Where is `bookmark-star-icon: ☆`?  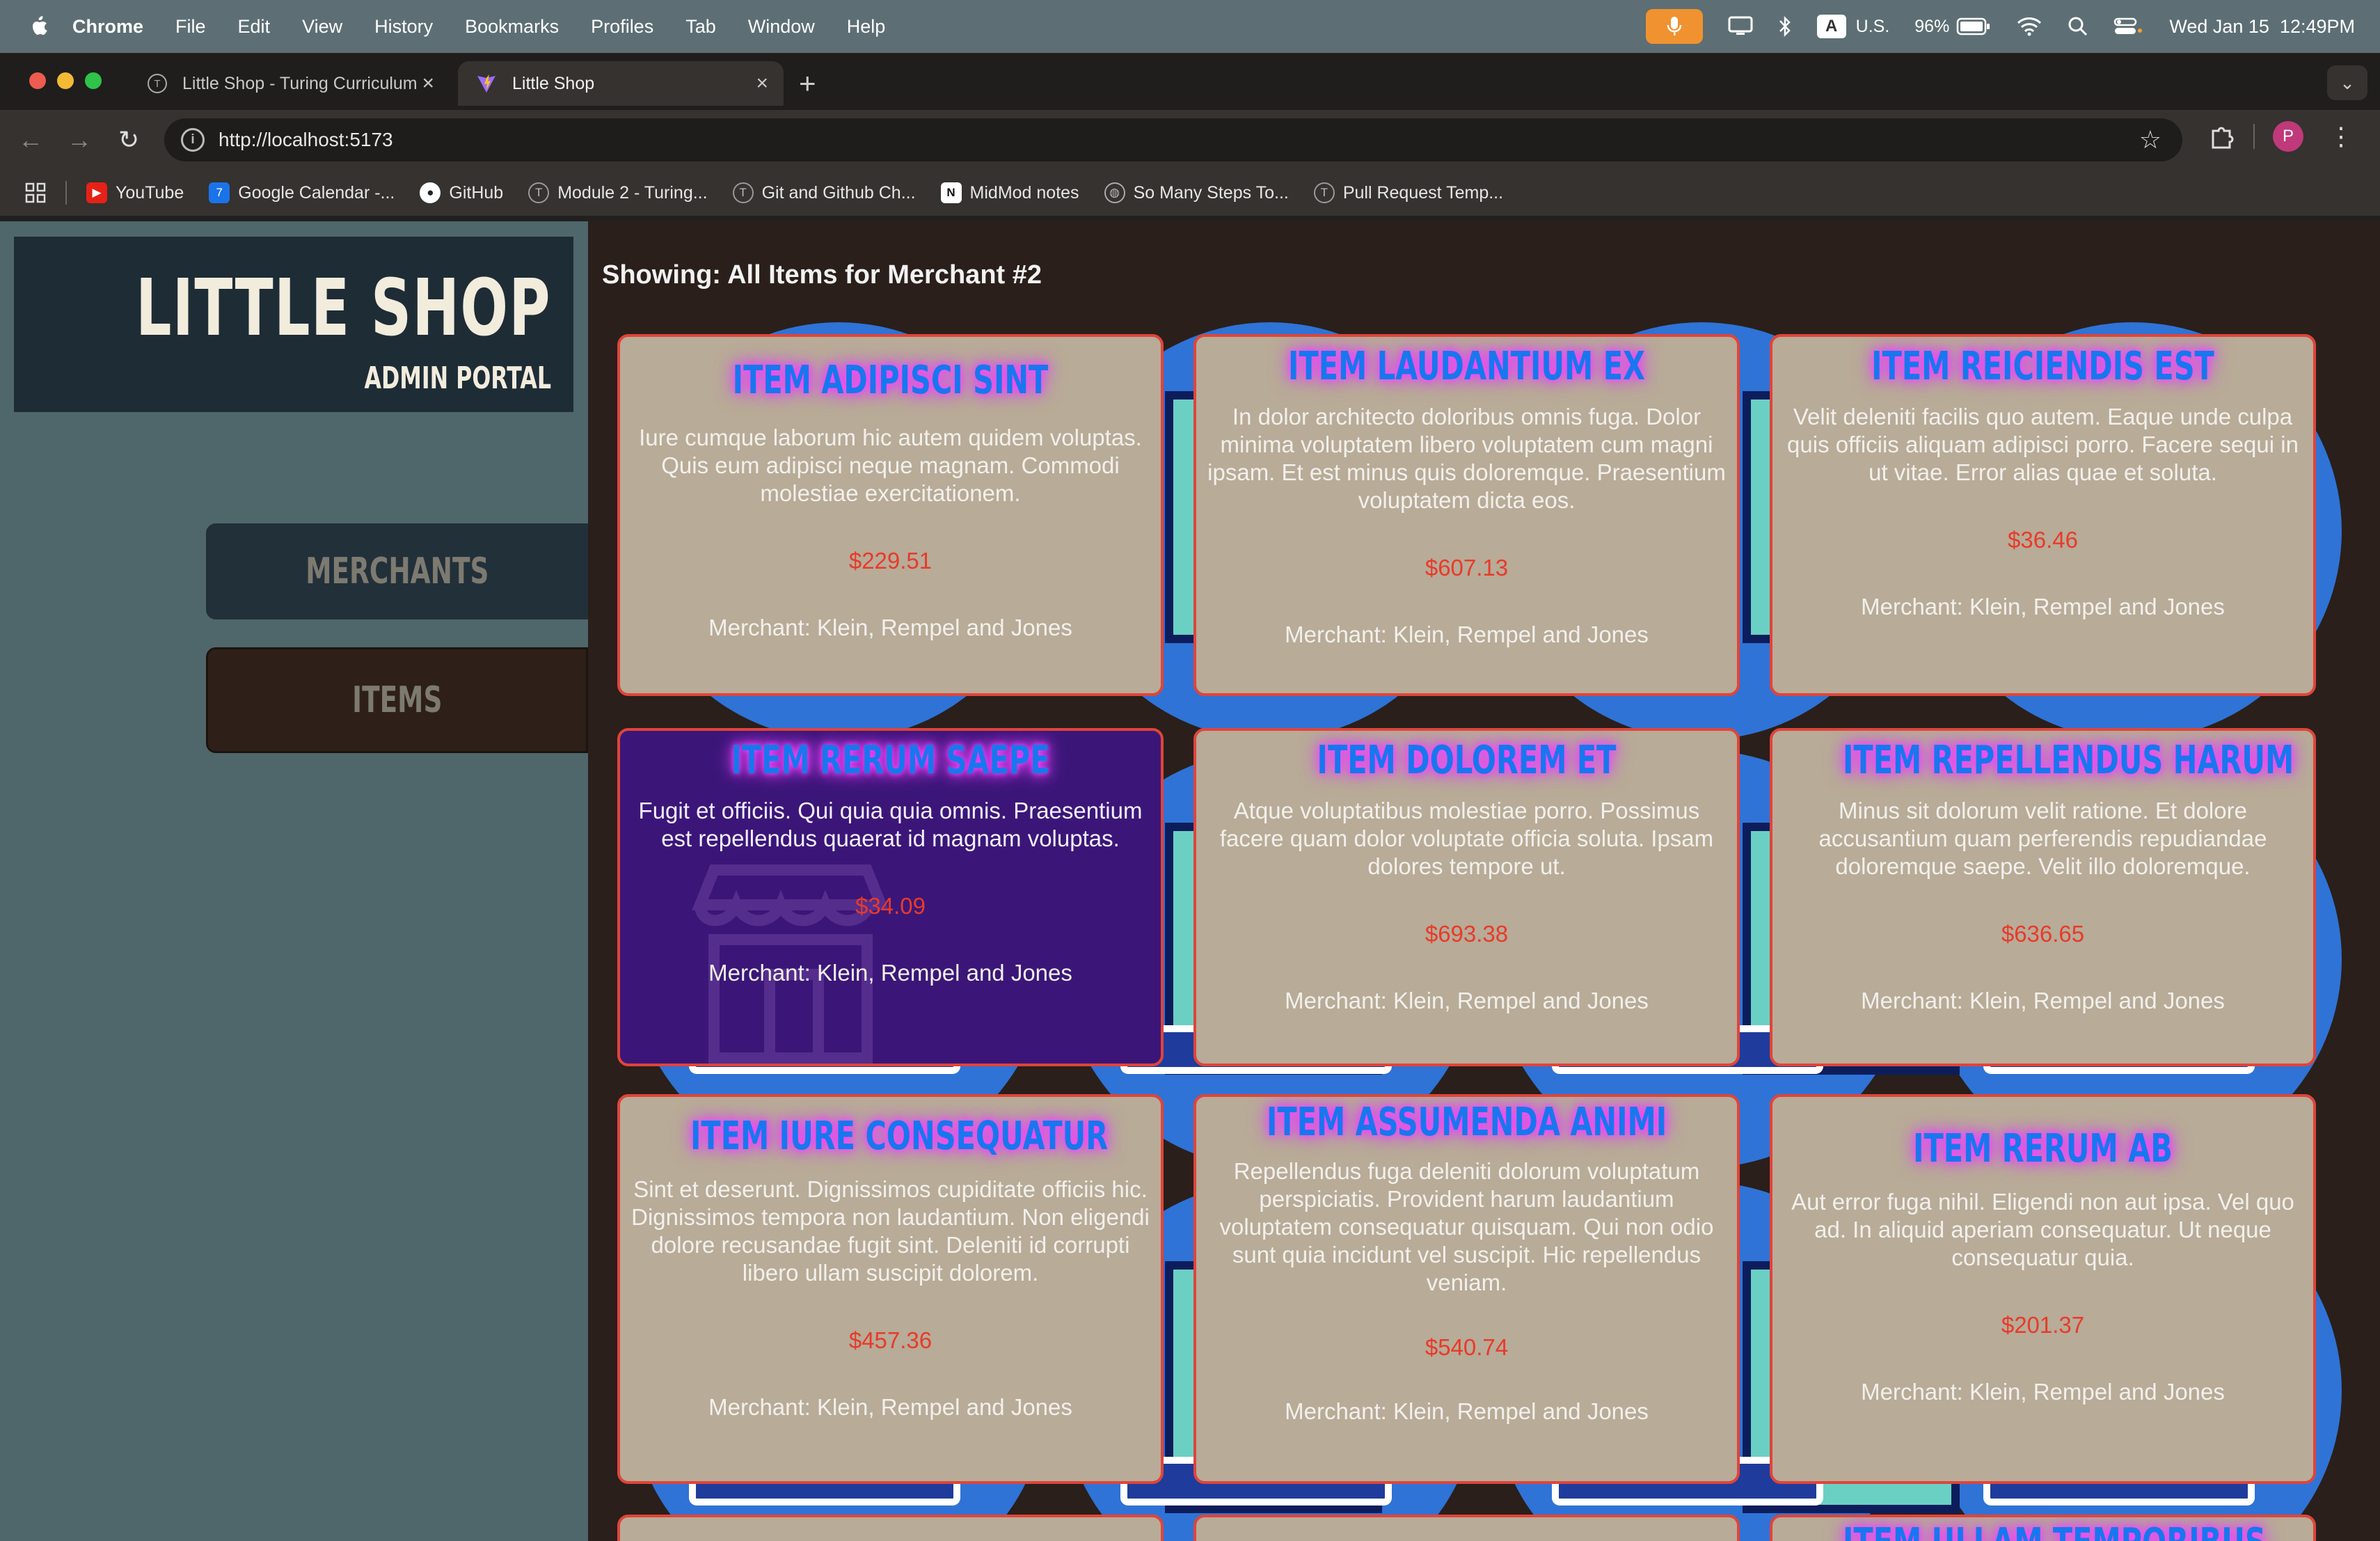 bookmark-star-icon: ☆ is located at coordinates (2150, 140).